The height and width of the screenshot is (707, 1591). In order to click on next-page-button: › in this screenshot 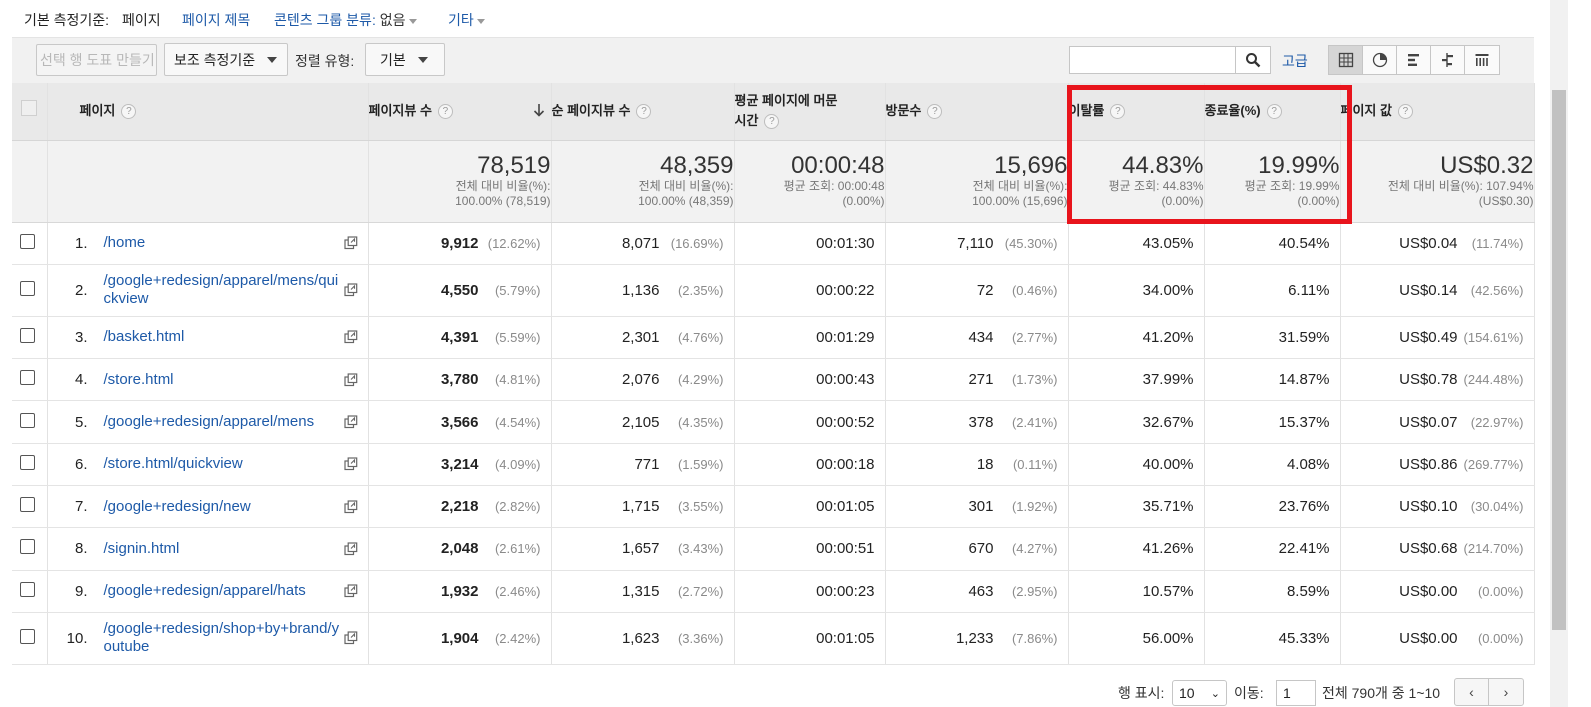, I will do `click(1506, 692)`.